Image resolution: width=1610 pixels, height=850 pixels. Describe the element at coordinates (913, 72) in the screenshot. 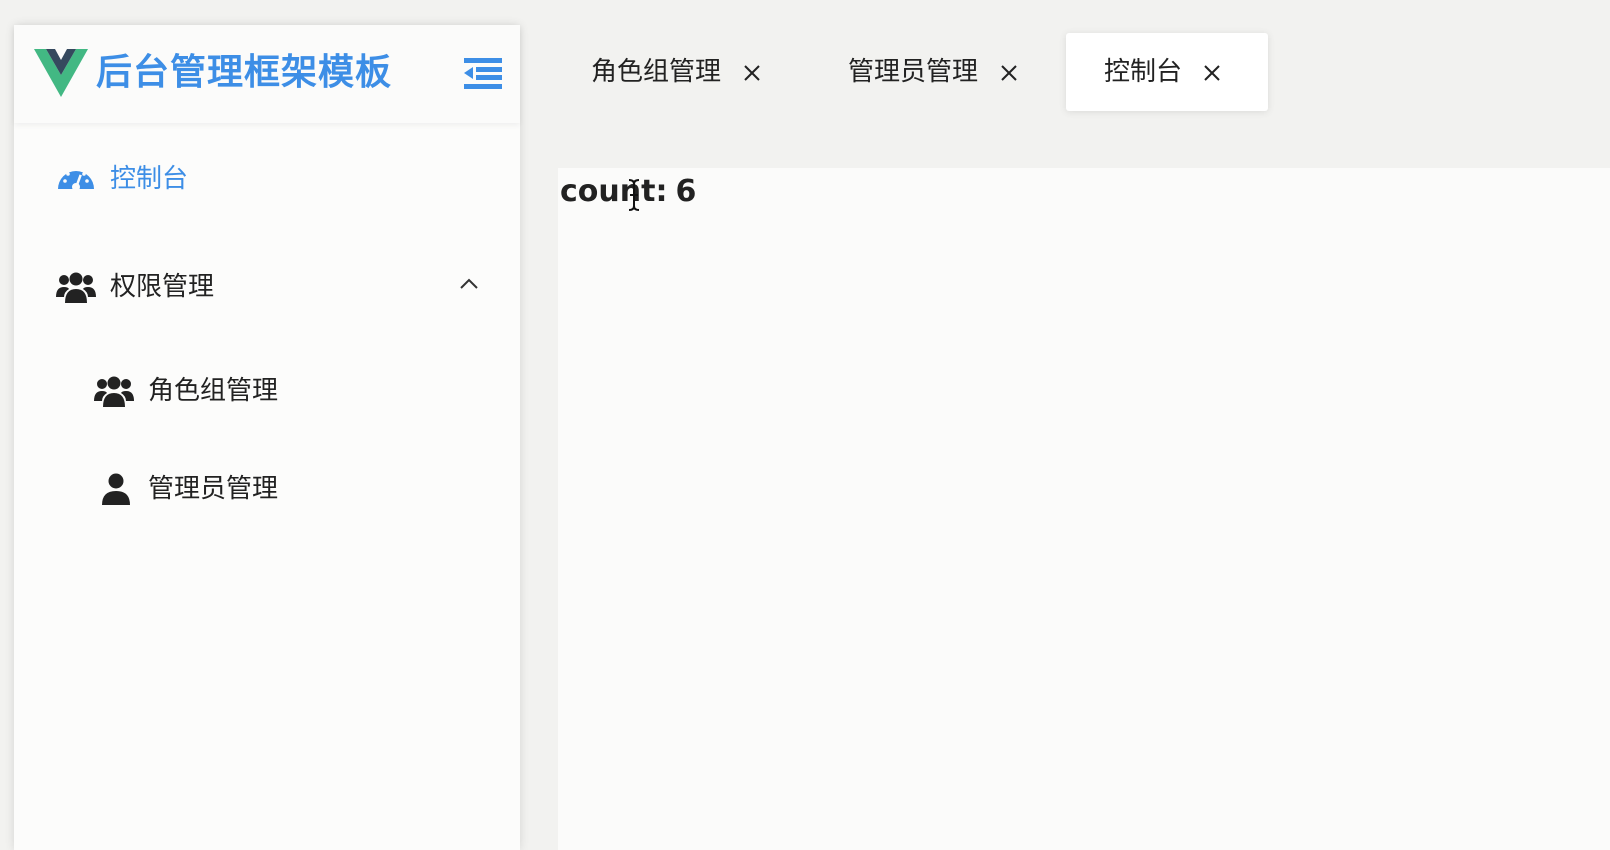

I see `tab-label: 管理员管理` at that location.